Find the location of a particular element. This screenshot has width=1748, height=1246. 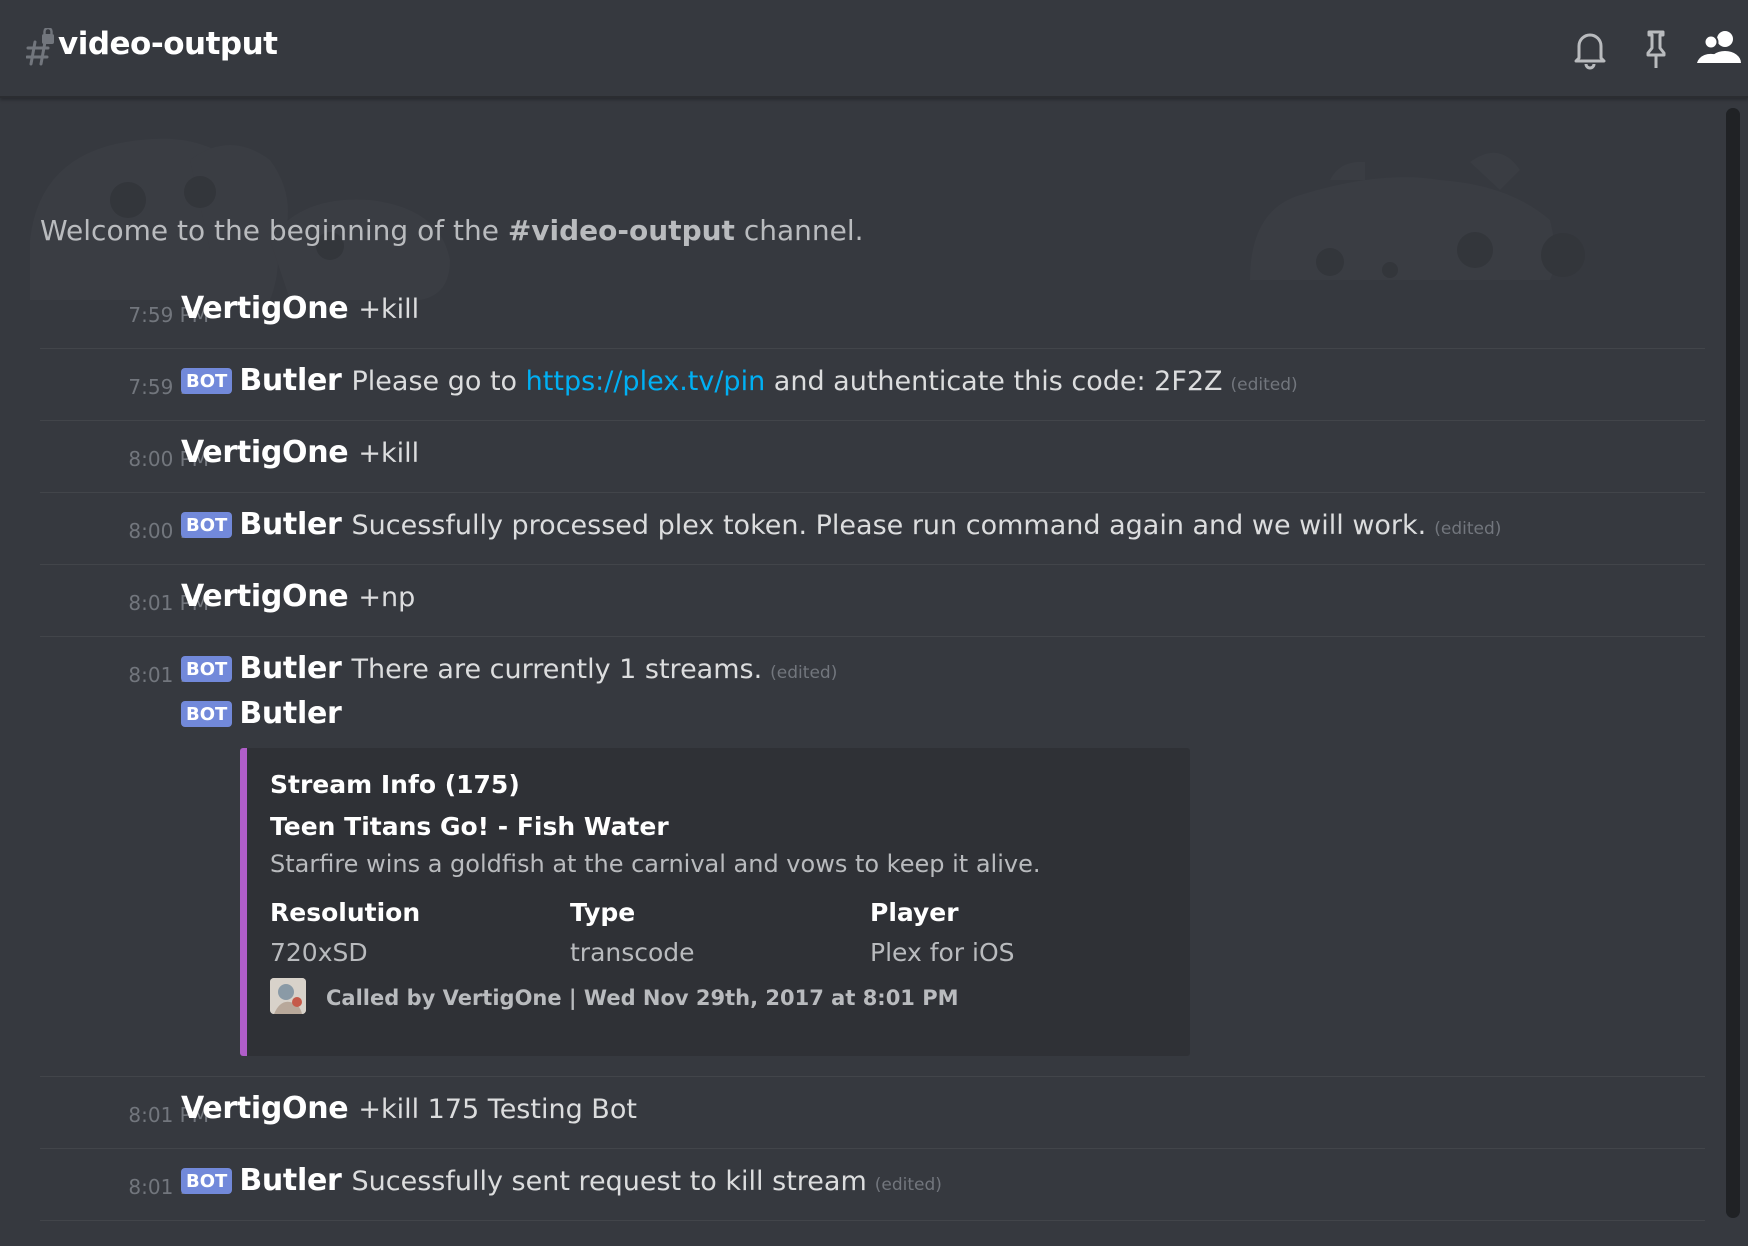

message-content: Sucessfully sent request to kill stream is located at coordinates (609, 1181).